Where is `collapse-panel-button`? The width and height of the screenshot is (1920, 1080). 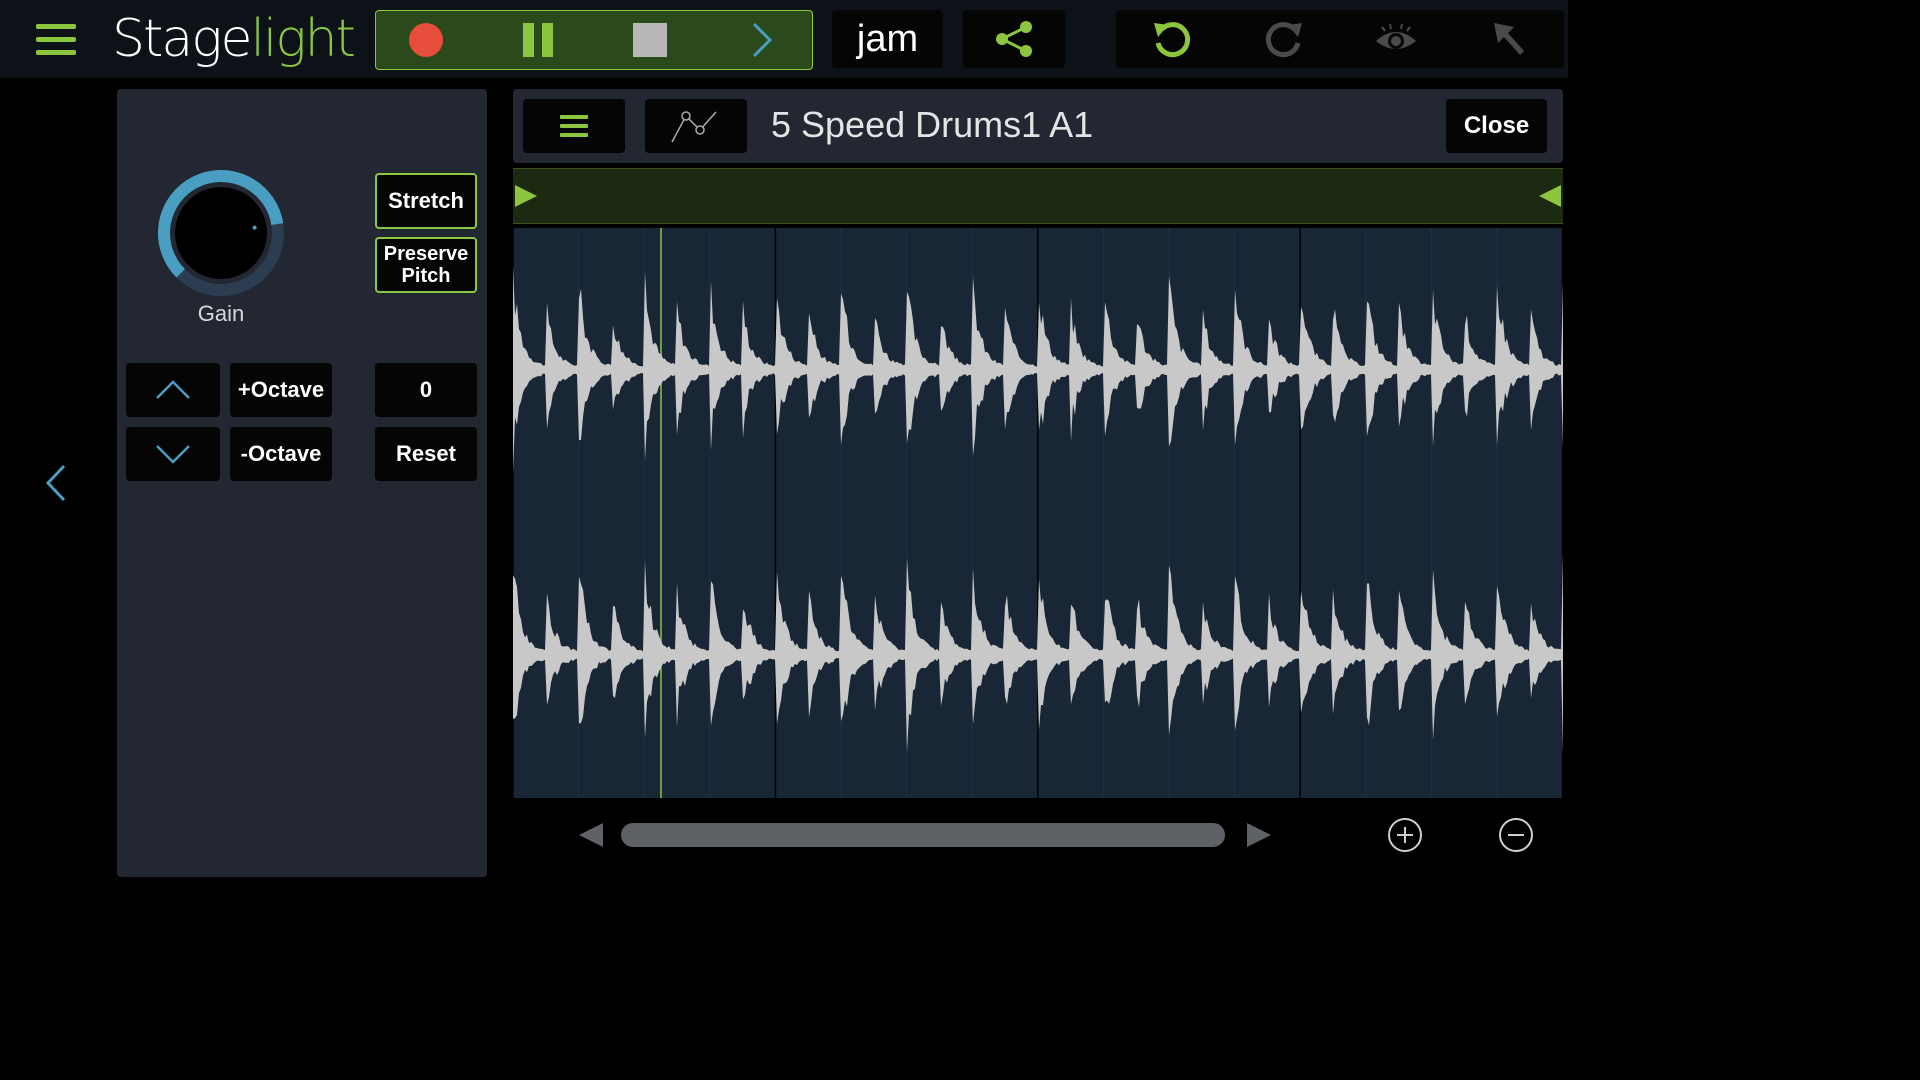
collapse-panel-button is located at coordinates (57, 483).